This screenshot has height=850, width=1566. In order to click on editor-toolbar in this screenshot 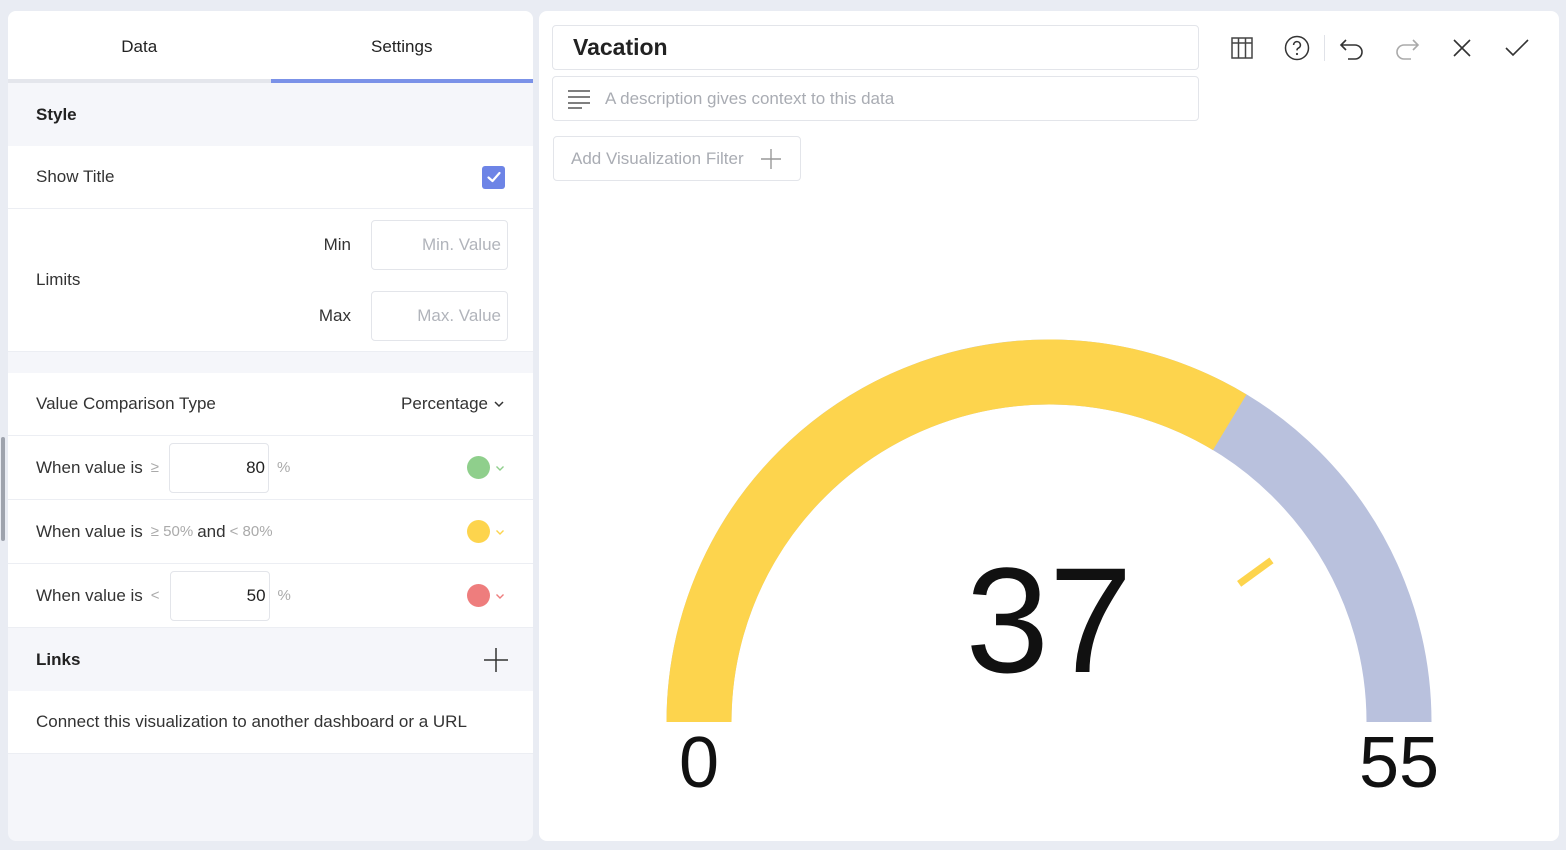, I will do `click(1379, 48)`.